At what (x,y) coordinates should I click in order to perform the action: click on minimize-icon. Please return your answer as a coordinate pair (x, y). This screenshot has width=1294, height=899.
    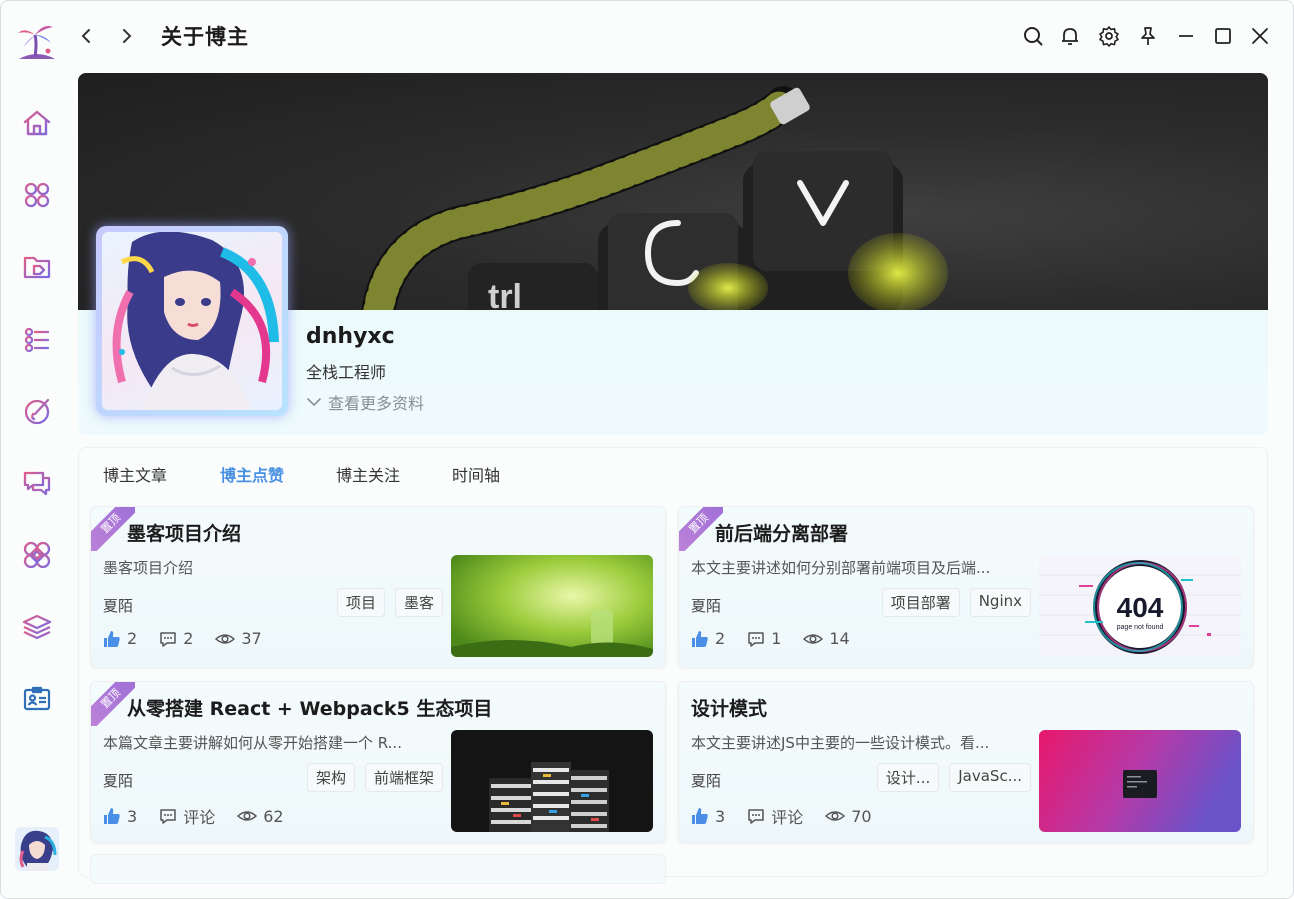
    Looking at the image, I should click on (1186, 36).